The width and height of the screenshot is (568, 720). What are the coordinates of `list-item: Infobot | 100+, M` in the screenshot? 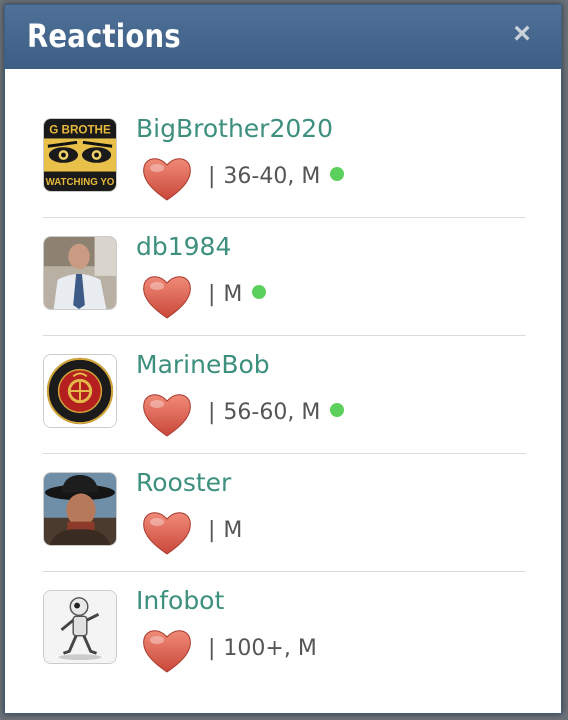 It's located at (284, 631).